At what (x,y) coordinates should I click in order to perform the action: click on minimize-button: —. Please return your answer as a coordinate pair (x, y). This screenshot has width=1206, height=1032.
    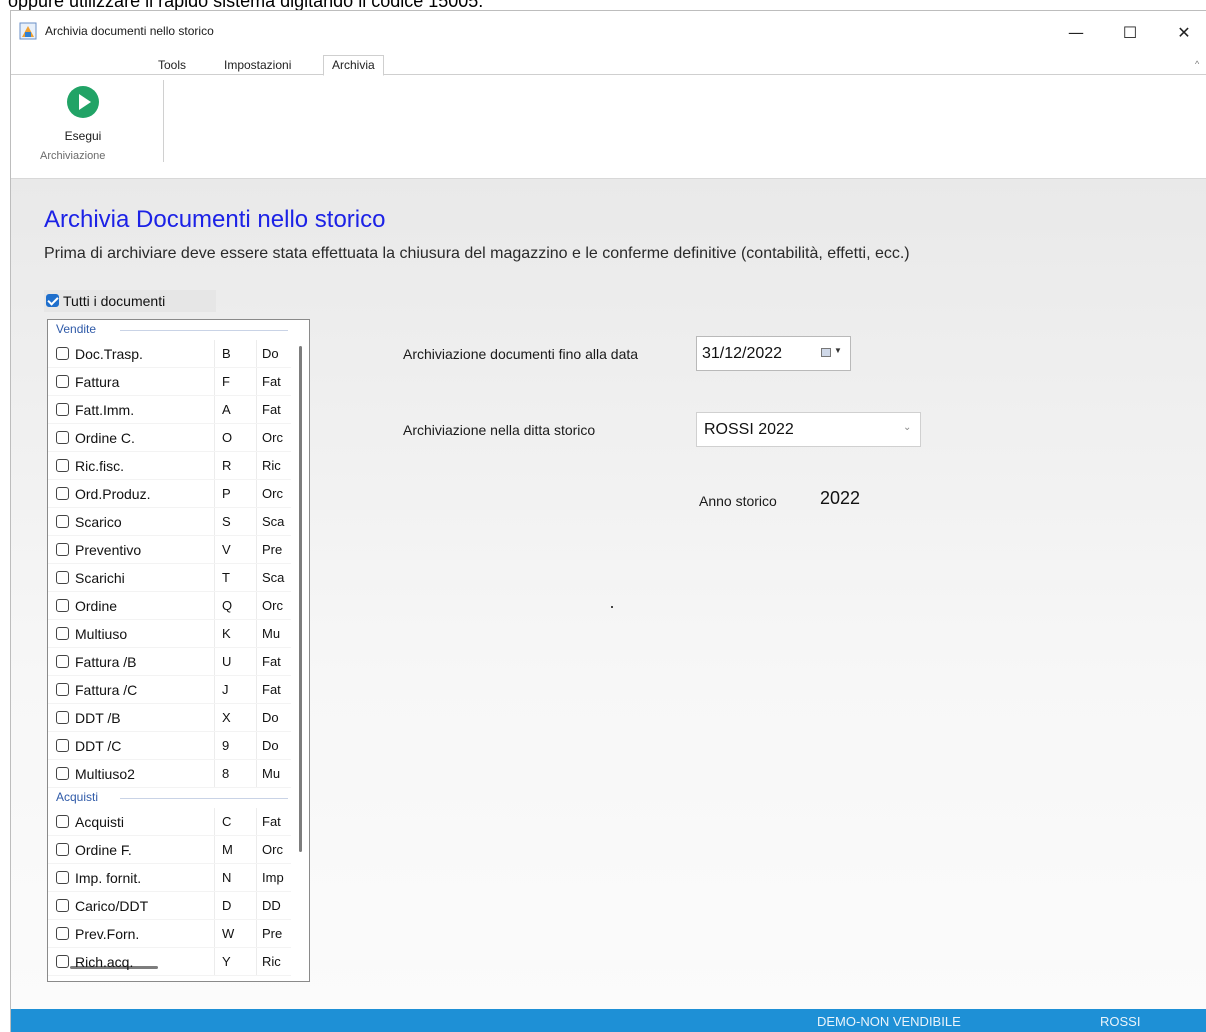
    Looking at the image, I should click on (1076, 32).